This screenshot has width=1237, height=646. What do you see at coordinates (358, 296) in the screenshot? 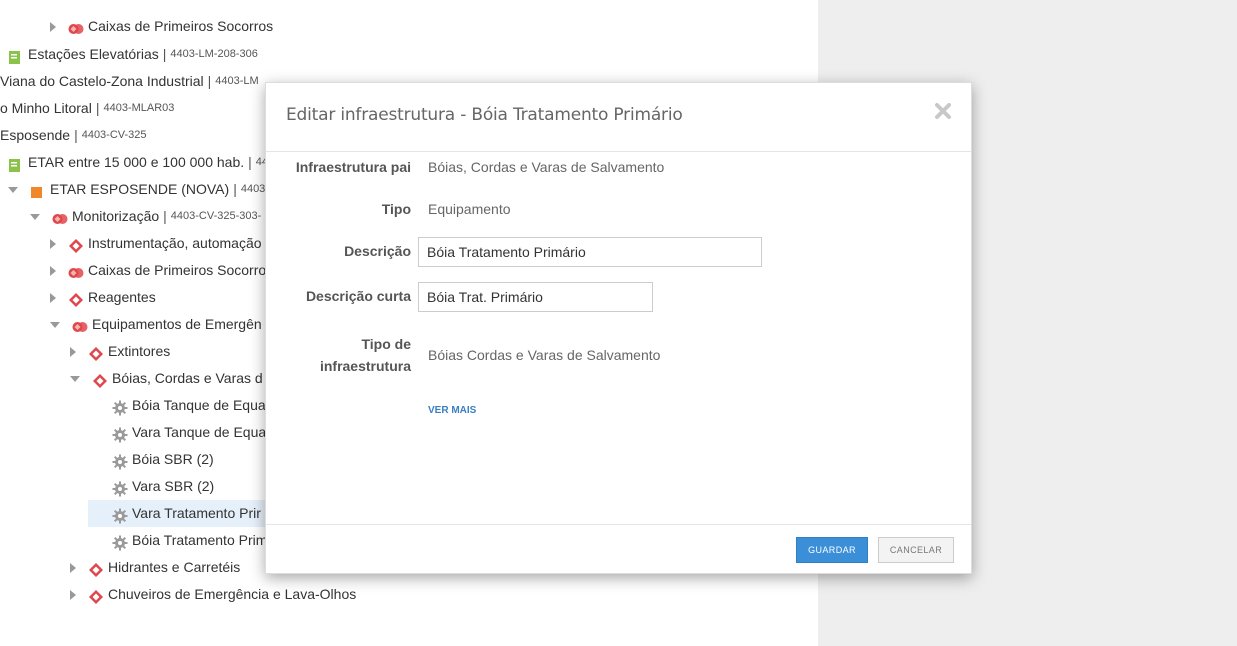
I see `short-description-label: Descrição curta` at bounding box center [358, 296].